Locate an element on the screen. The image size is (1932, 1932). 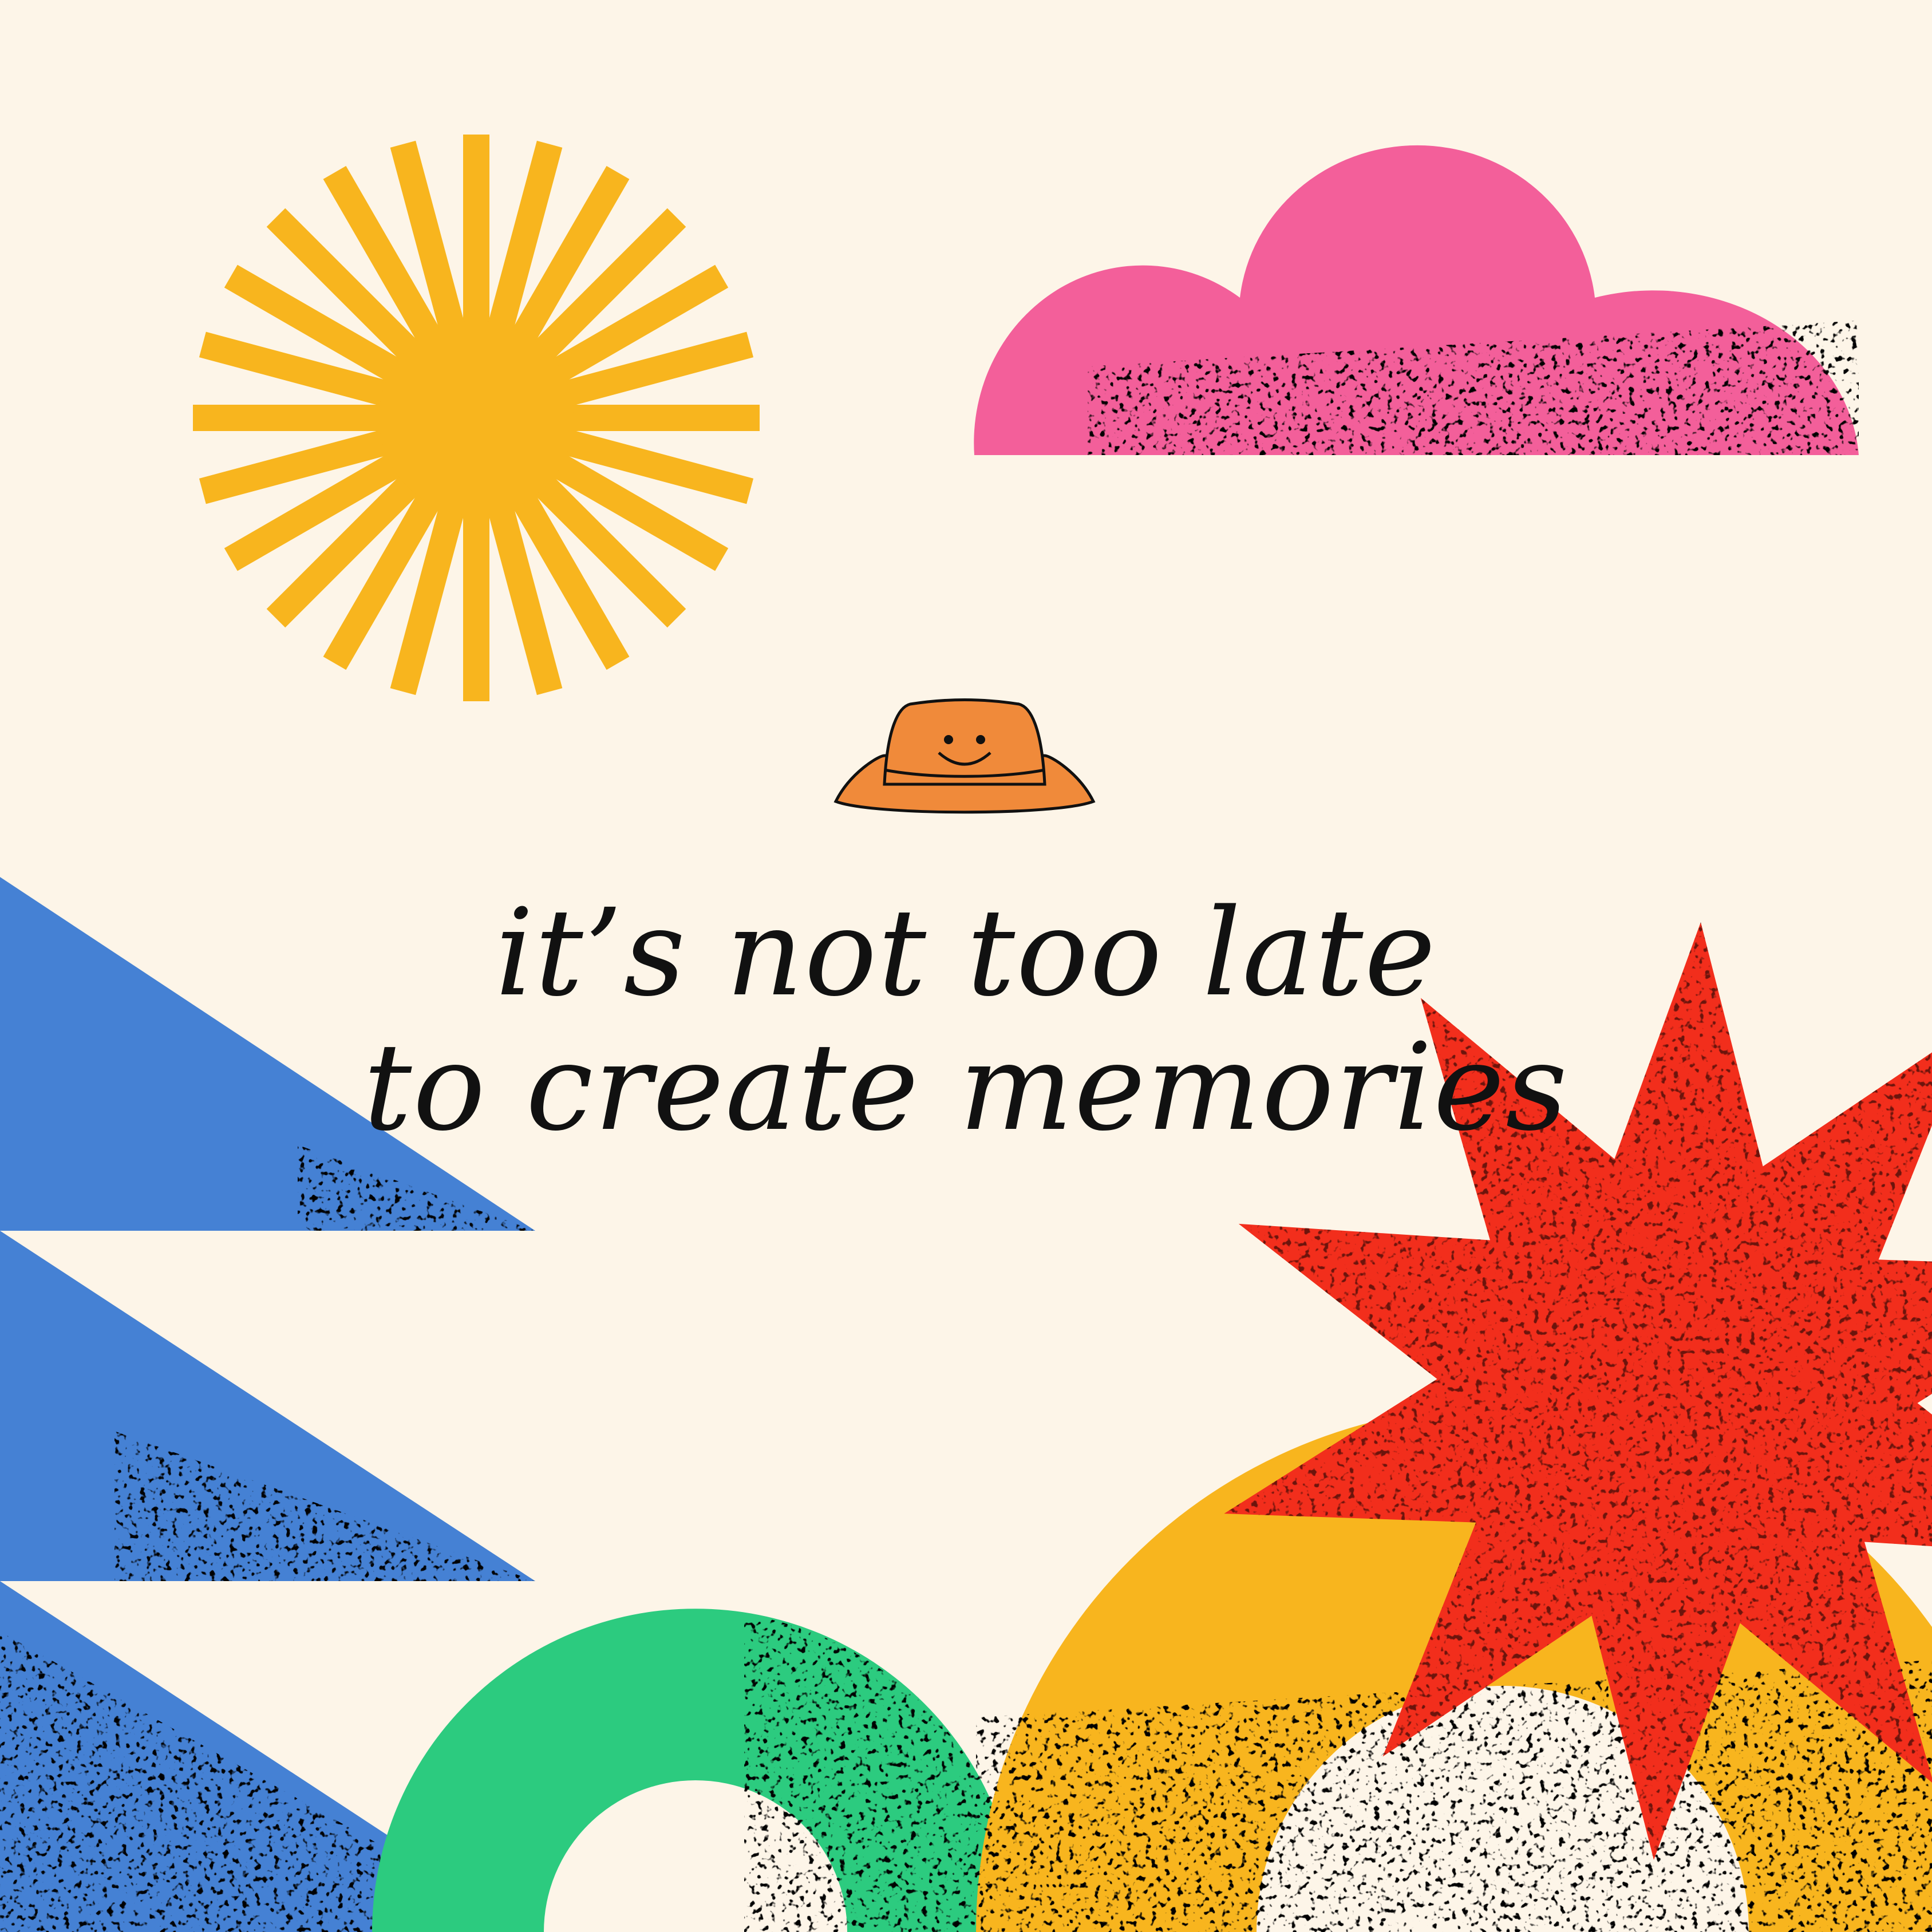
green-arch is located at coordinates (695, 1770).